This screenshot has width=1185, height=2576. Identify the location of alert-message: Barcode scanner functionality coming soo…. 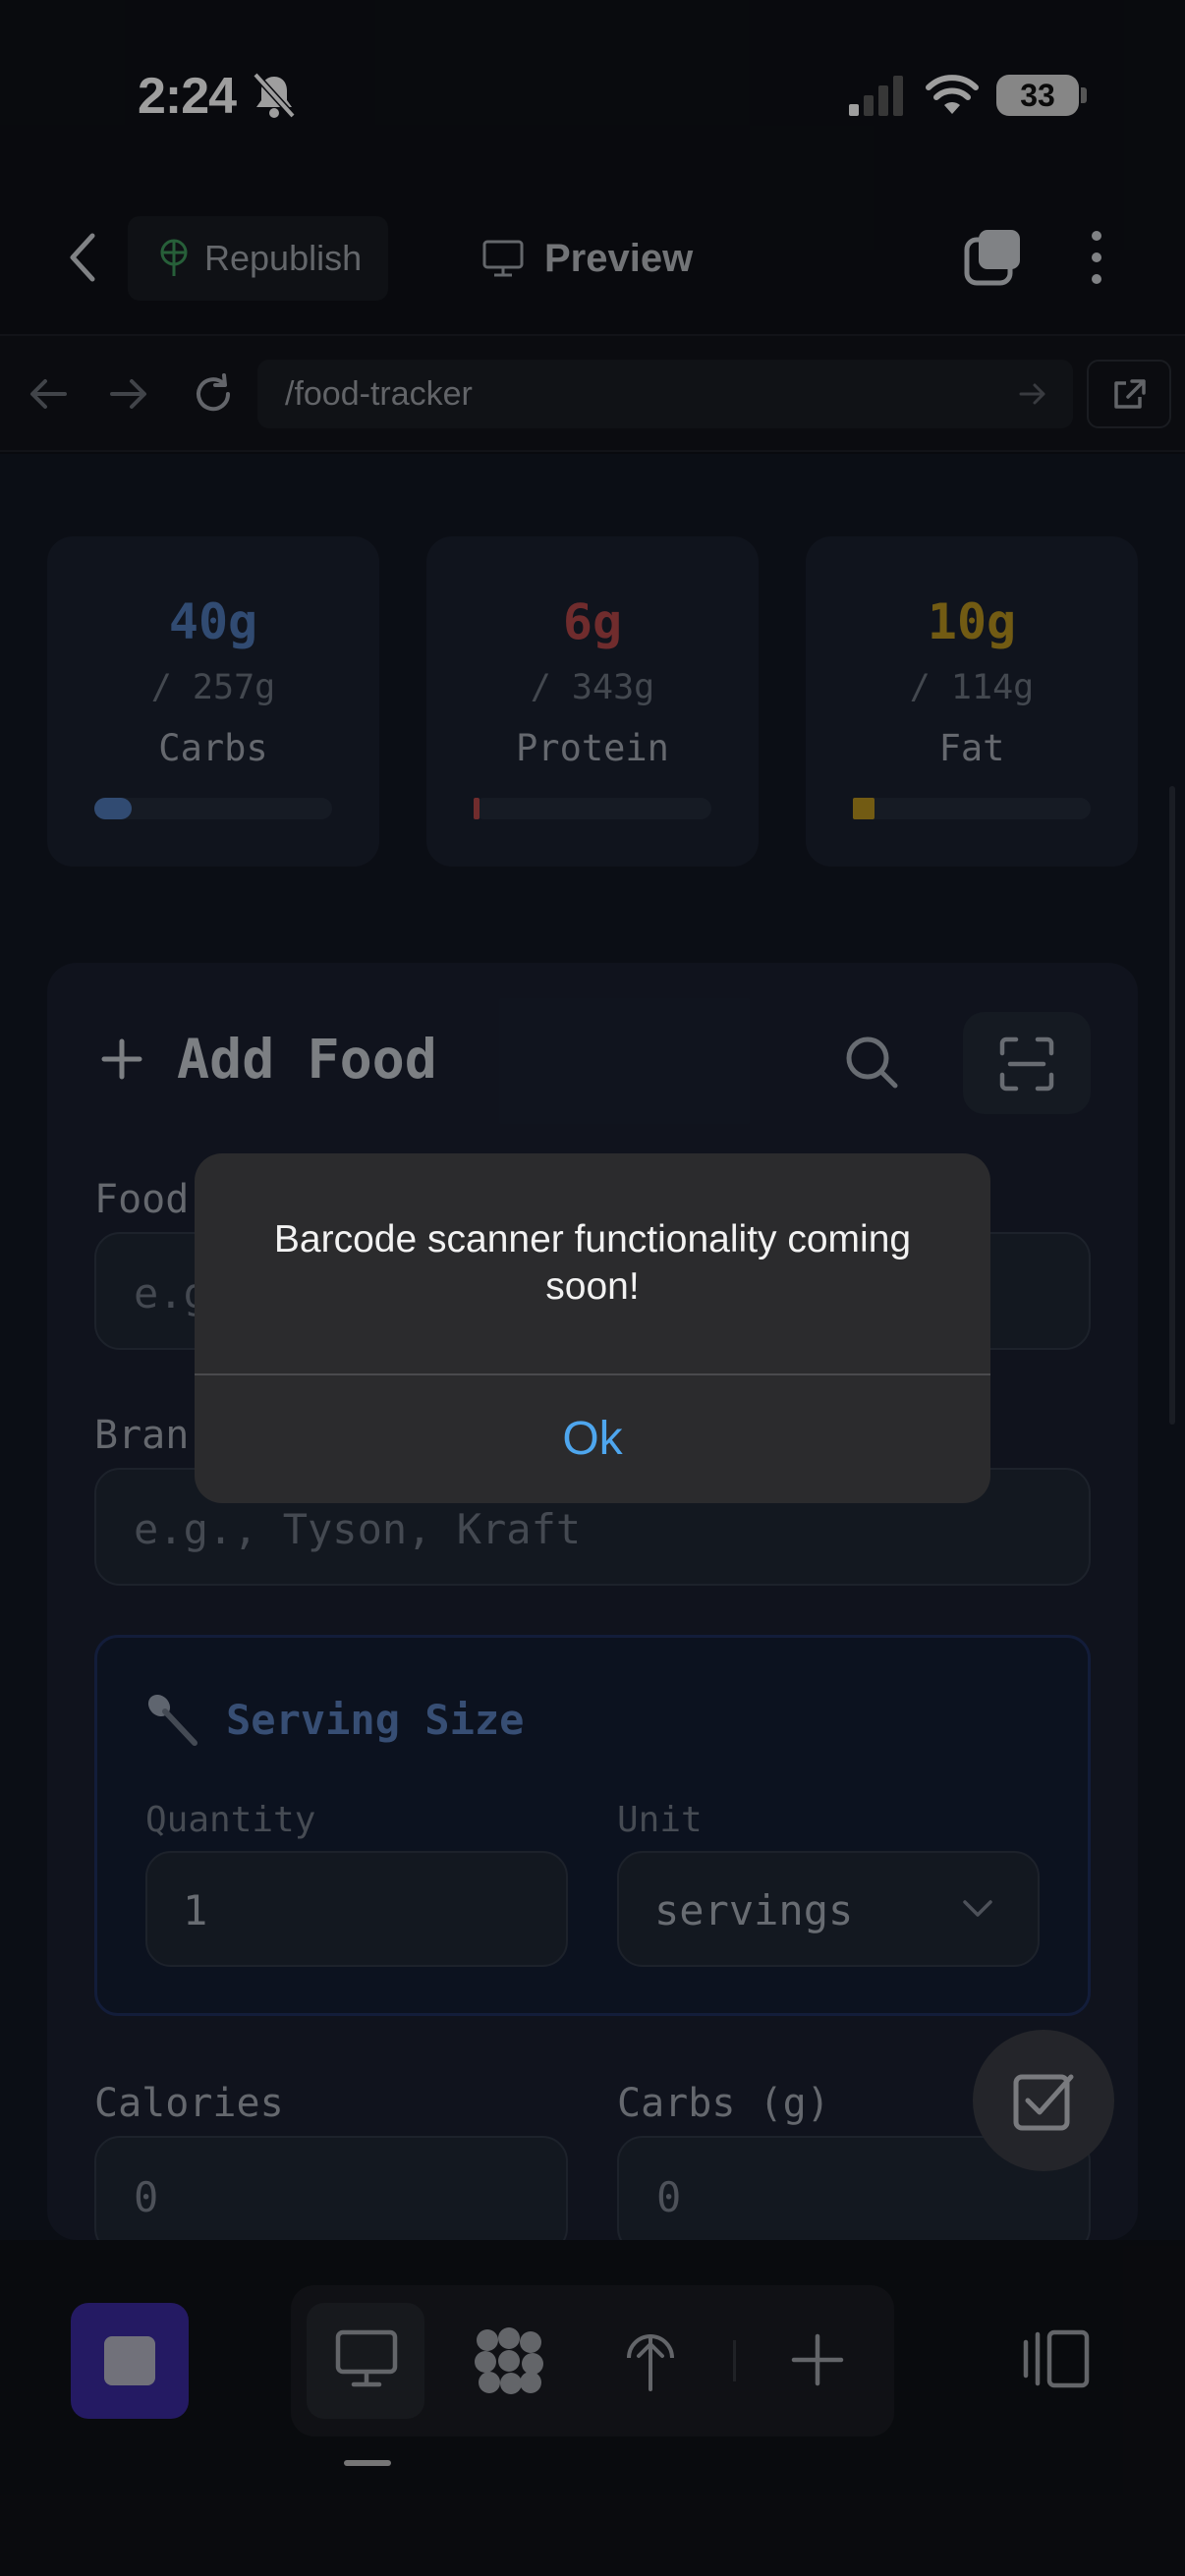
(592, 1263).